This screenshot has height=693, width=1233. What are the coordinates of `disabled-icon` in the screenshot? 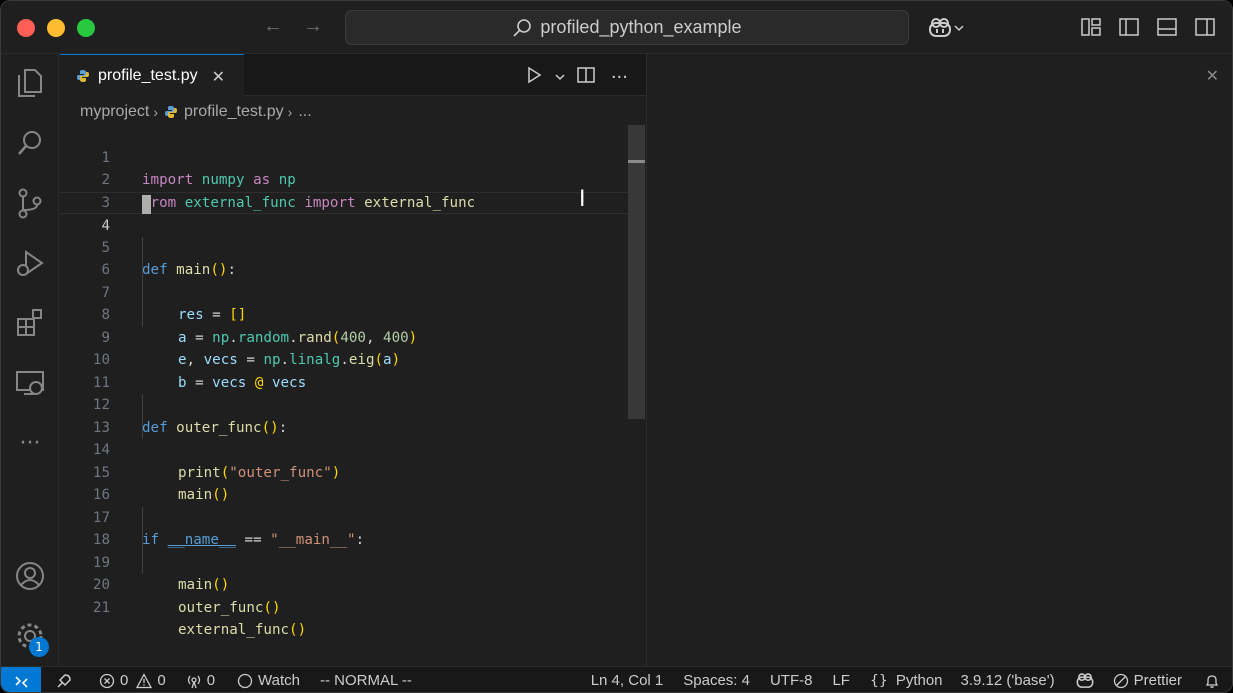 It's located at (1120, 680).